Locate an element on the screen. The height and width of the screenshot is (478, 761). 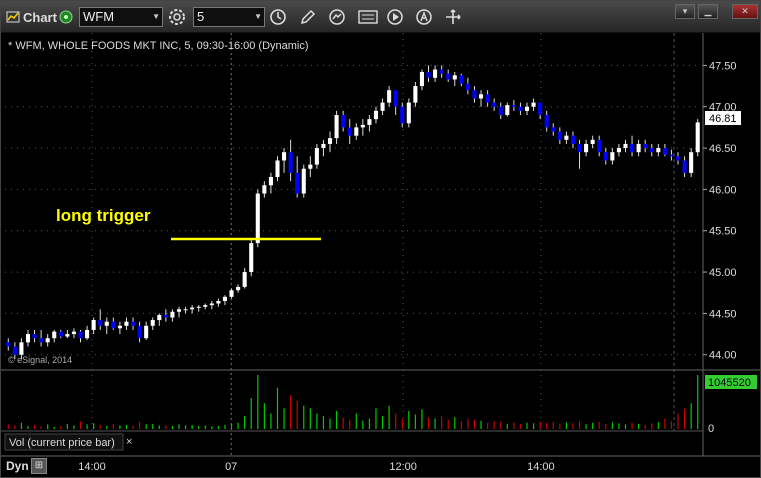
price-tick-label: 46.00 is located at coordinates (723, 190).